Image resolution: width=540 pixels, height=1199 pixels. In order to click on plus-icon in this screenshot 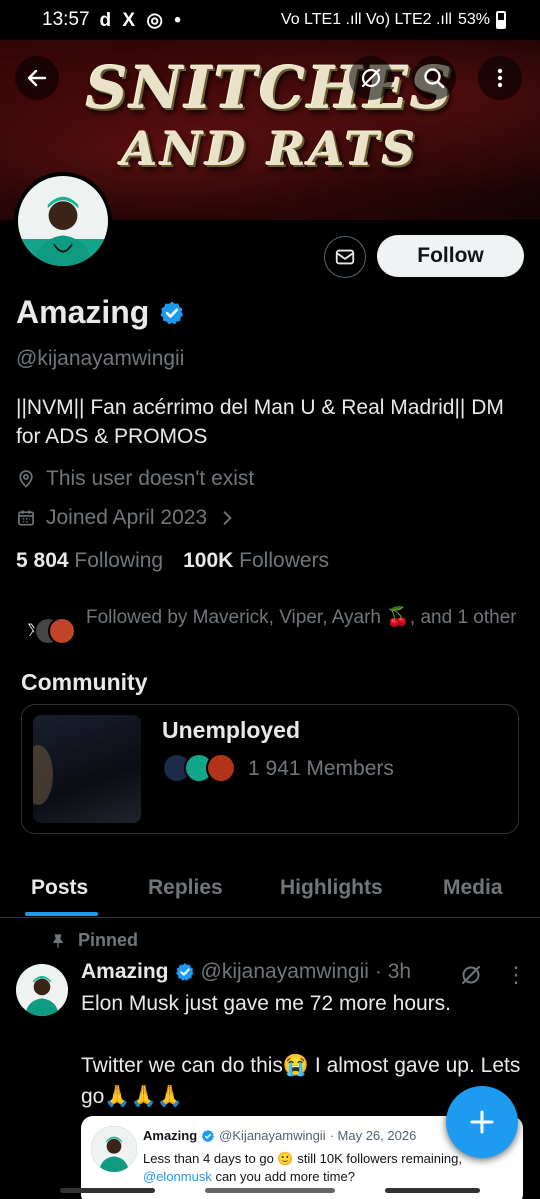, I will do `click(482, 1122)`.